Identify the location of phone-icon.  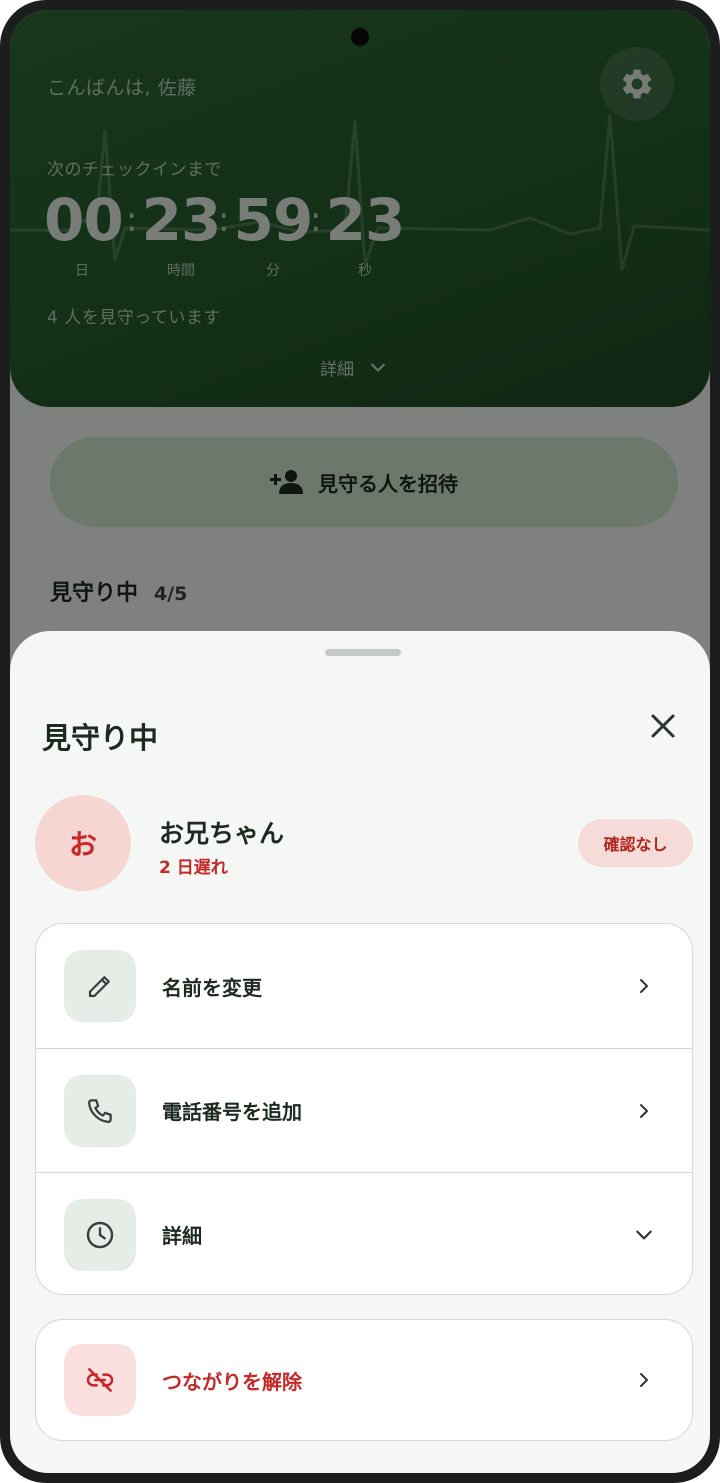
(99, 1110).